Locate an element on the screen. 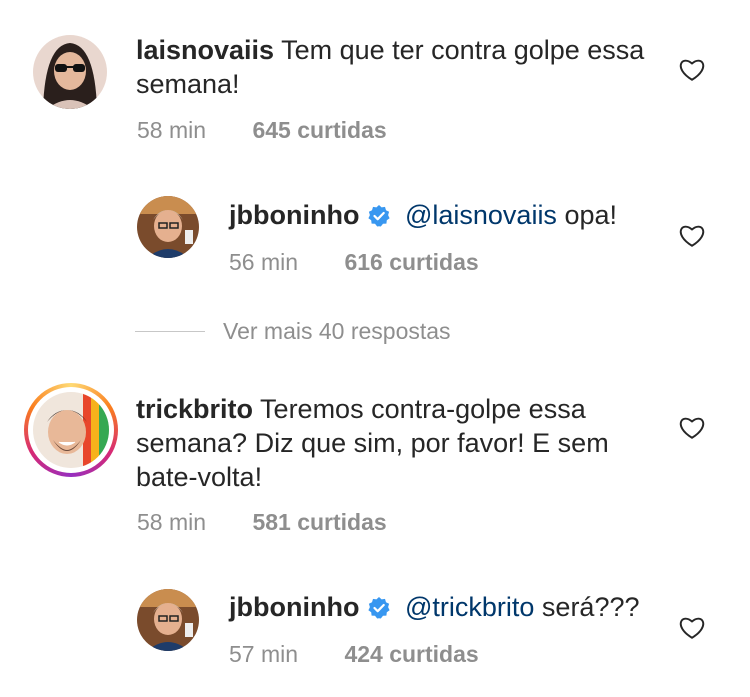 The width and height of the screenshot is (750, 697). comment-meta: 58 min 645 curtidas is located at coordinates (262, 130).